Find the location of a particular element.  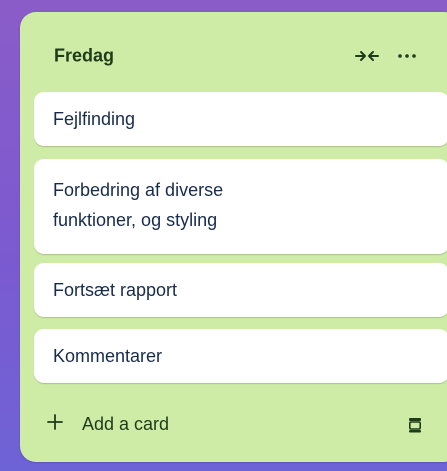

card-title: Fortsæt rapport is located at coordinates (115, 290).